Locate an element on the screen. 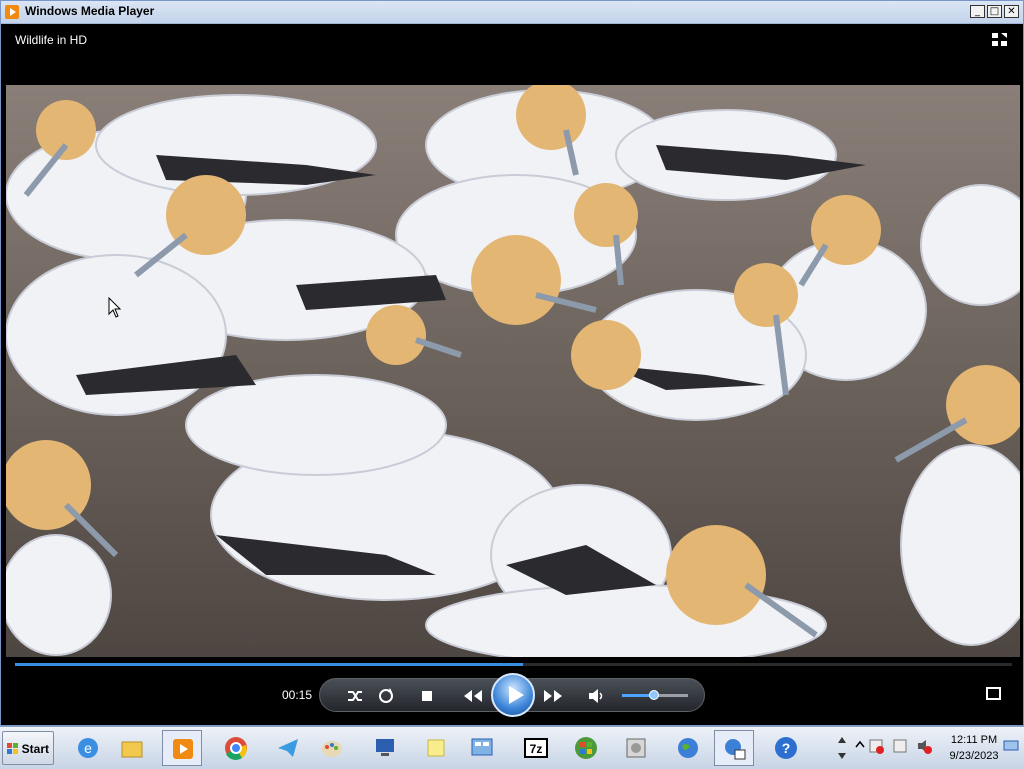 Image resolution: width=1024 pixels, height=769 pixels. taskbar-paint is located at coordinates (332, 748).